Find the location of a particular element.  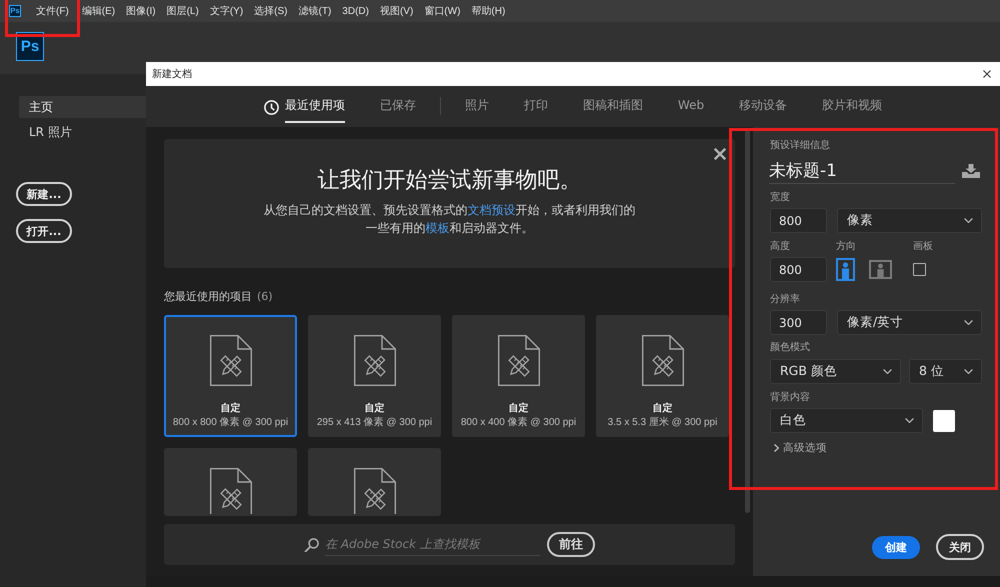

field-label: 背景内容 is located at coordinates (790, 398).